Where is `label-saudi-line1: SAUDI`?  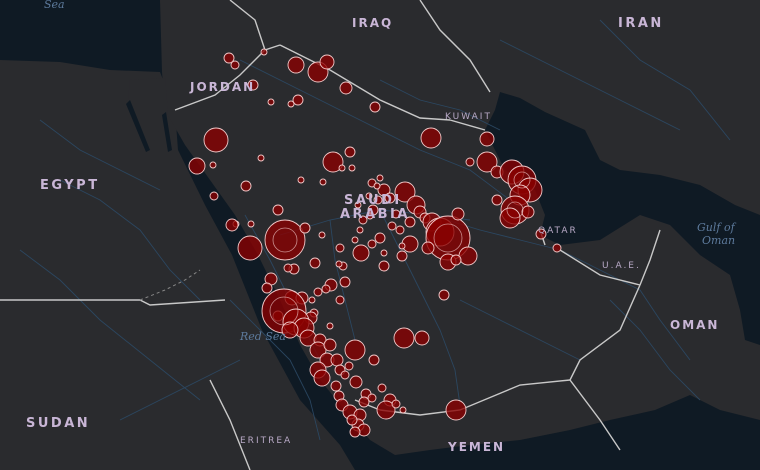 label-saudi-line1: SAUDI is located at coordinates (373, 200).